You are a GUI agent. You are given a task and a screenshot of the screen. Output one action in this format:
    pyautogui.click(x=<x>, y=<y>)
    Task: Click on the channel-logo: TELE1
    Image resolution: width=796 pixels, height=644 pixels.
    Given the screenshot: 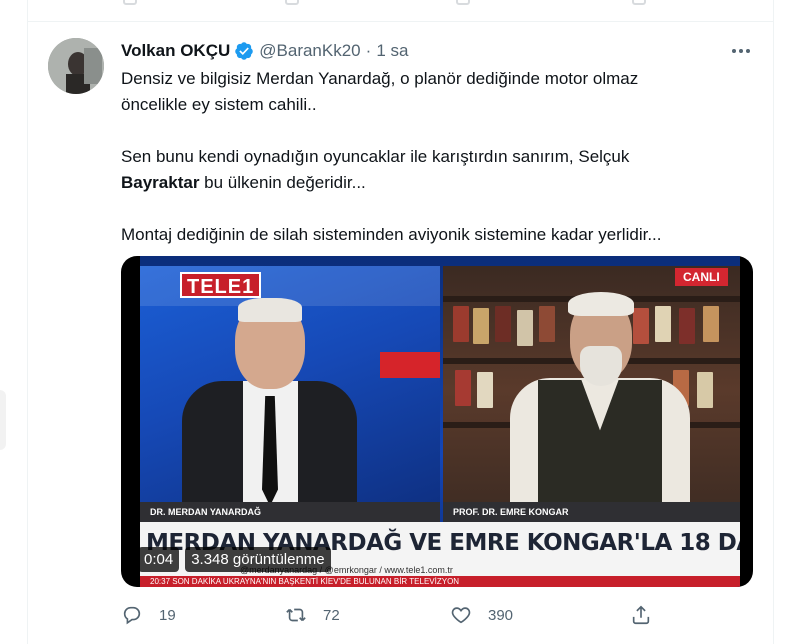 What is the action you would take?
    pyautogui.click(x=221, y=285)
    